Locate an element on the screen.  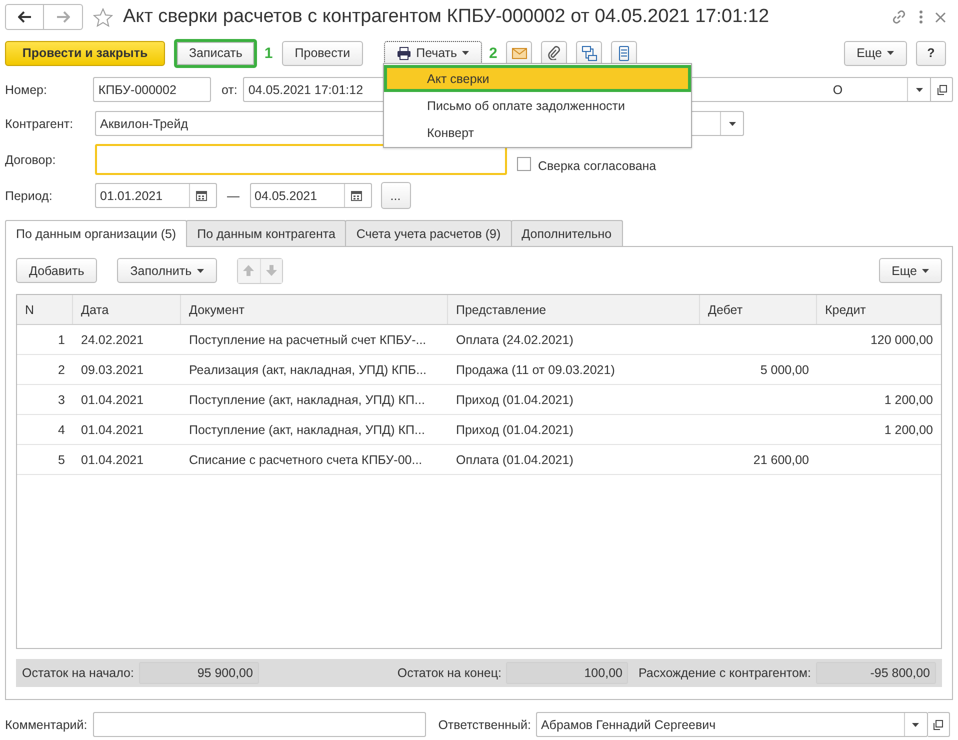
column-header: Кредит is located at coordinates (879, 309).